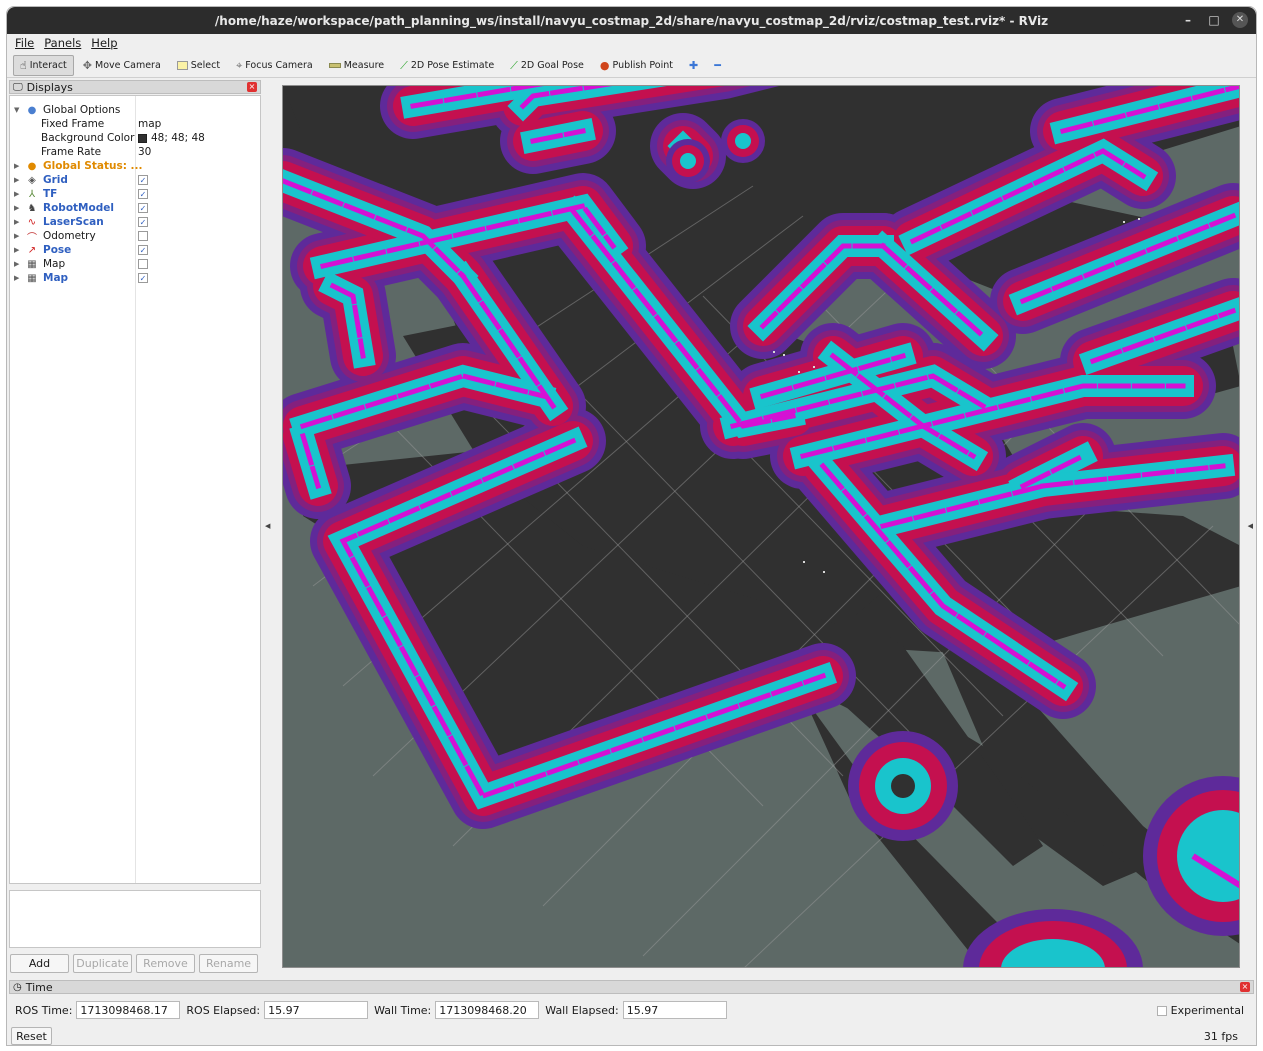  What do you see at coordinates (452, 65) in the screenshot?
I see `pose-estimate-tool-label: 2D Pose Estimate` at bounding box center [452, 65].